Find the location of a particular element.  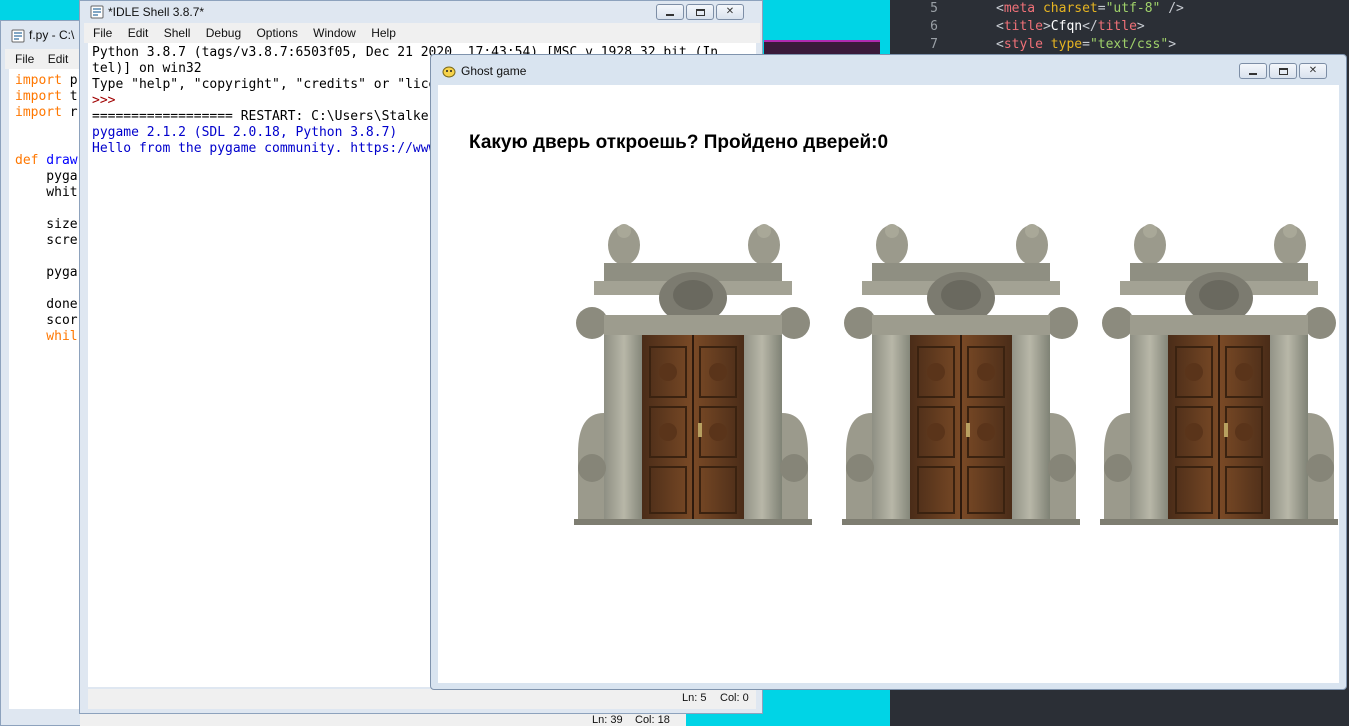

shell-line: >>> is located at coordinates (104, 100).